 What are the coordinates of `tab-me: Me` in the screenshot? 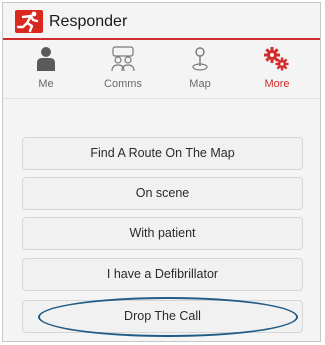 It's located at (46, 69).